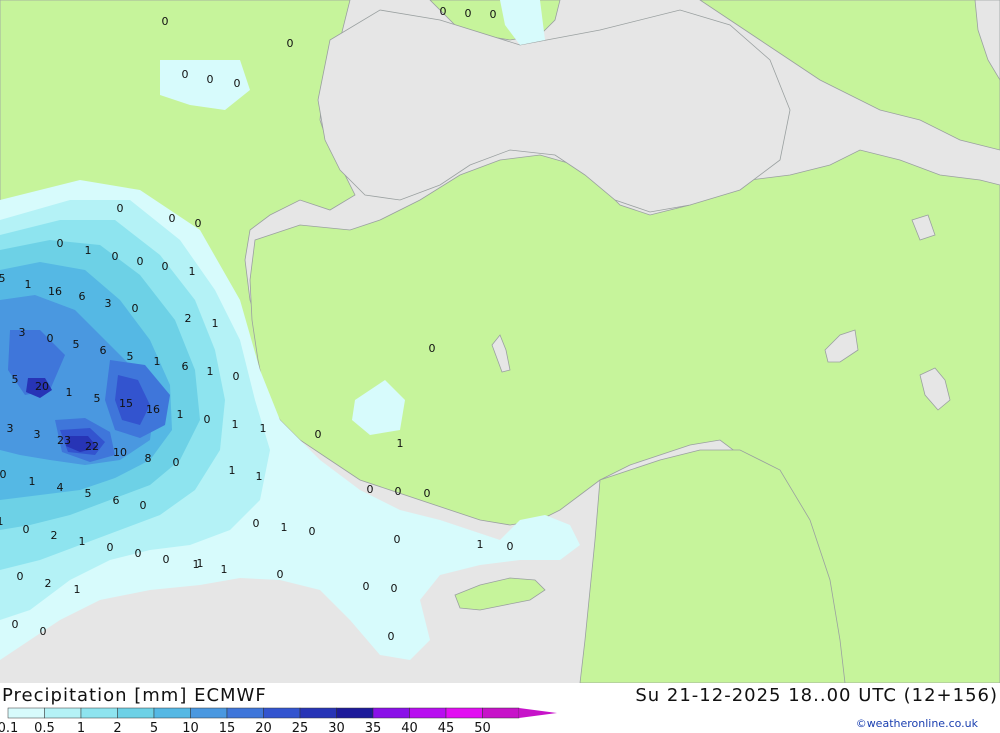  What do you see at coordinates (117, 727) in the screenshot?
I see `legend-label: 2` at bounding box center [117, 727].